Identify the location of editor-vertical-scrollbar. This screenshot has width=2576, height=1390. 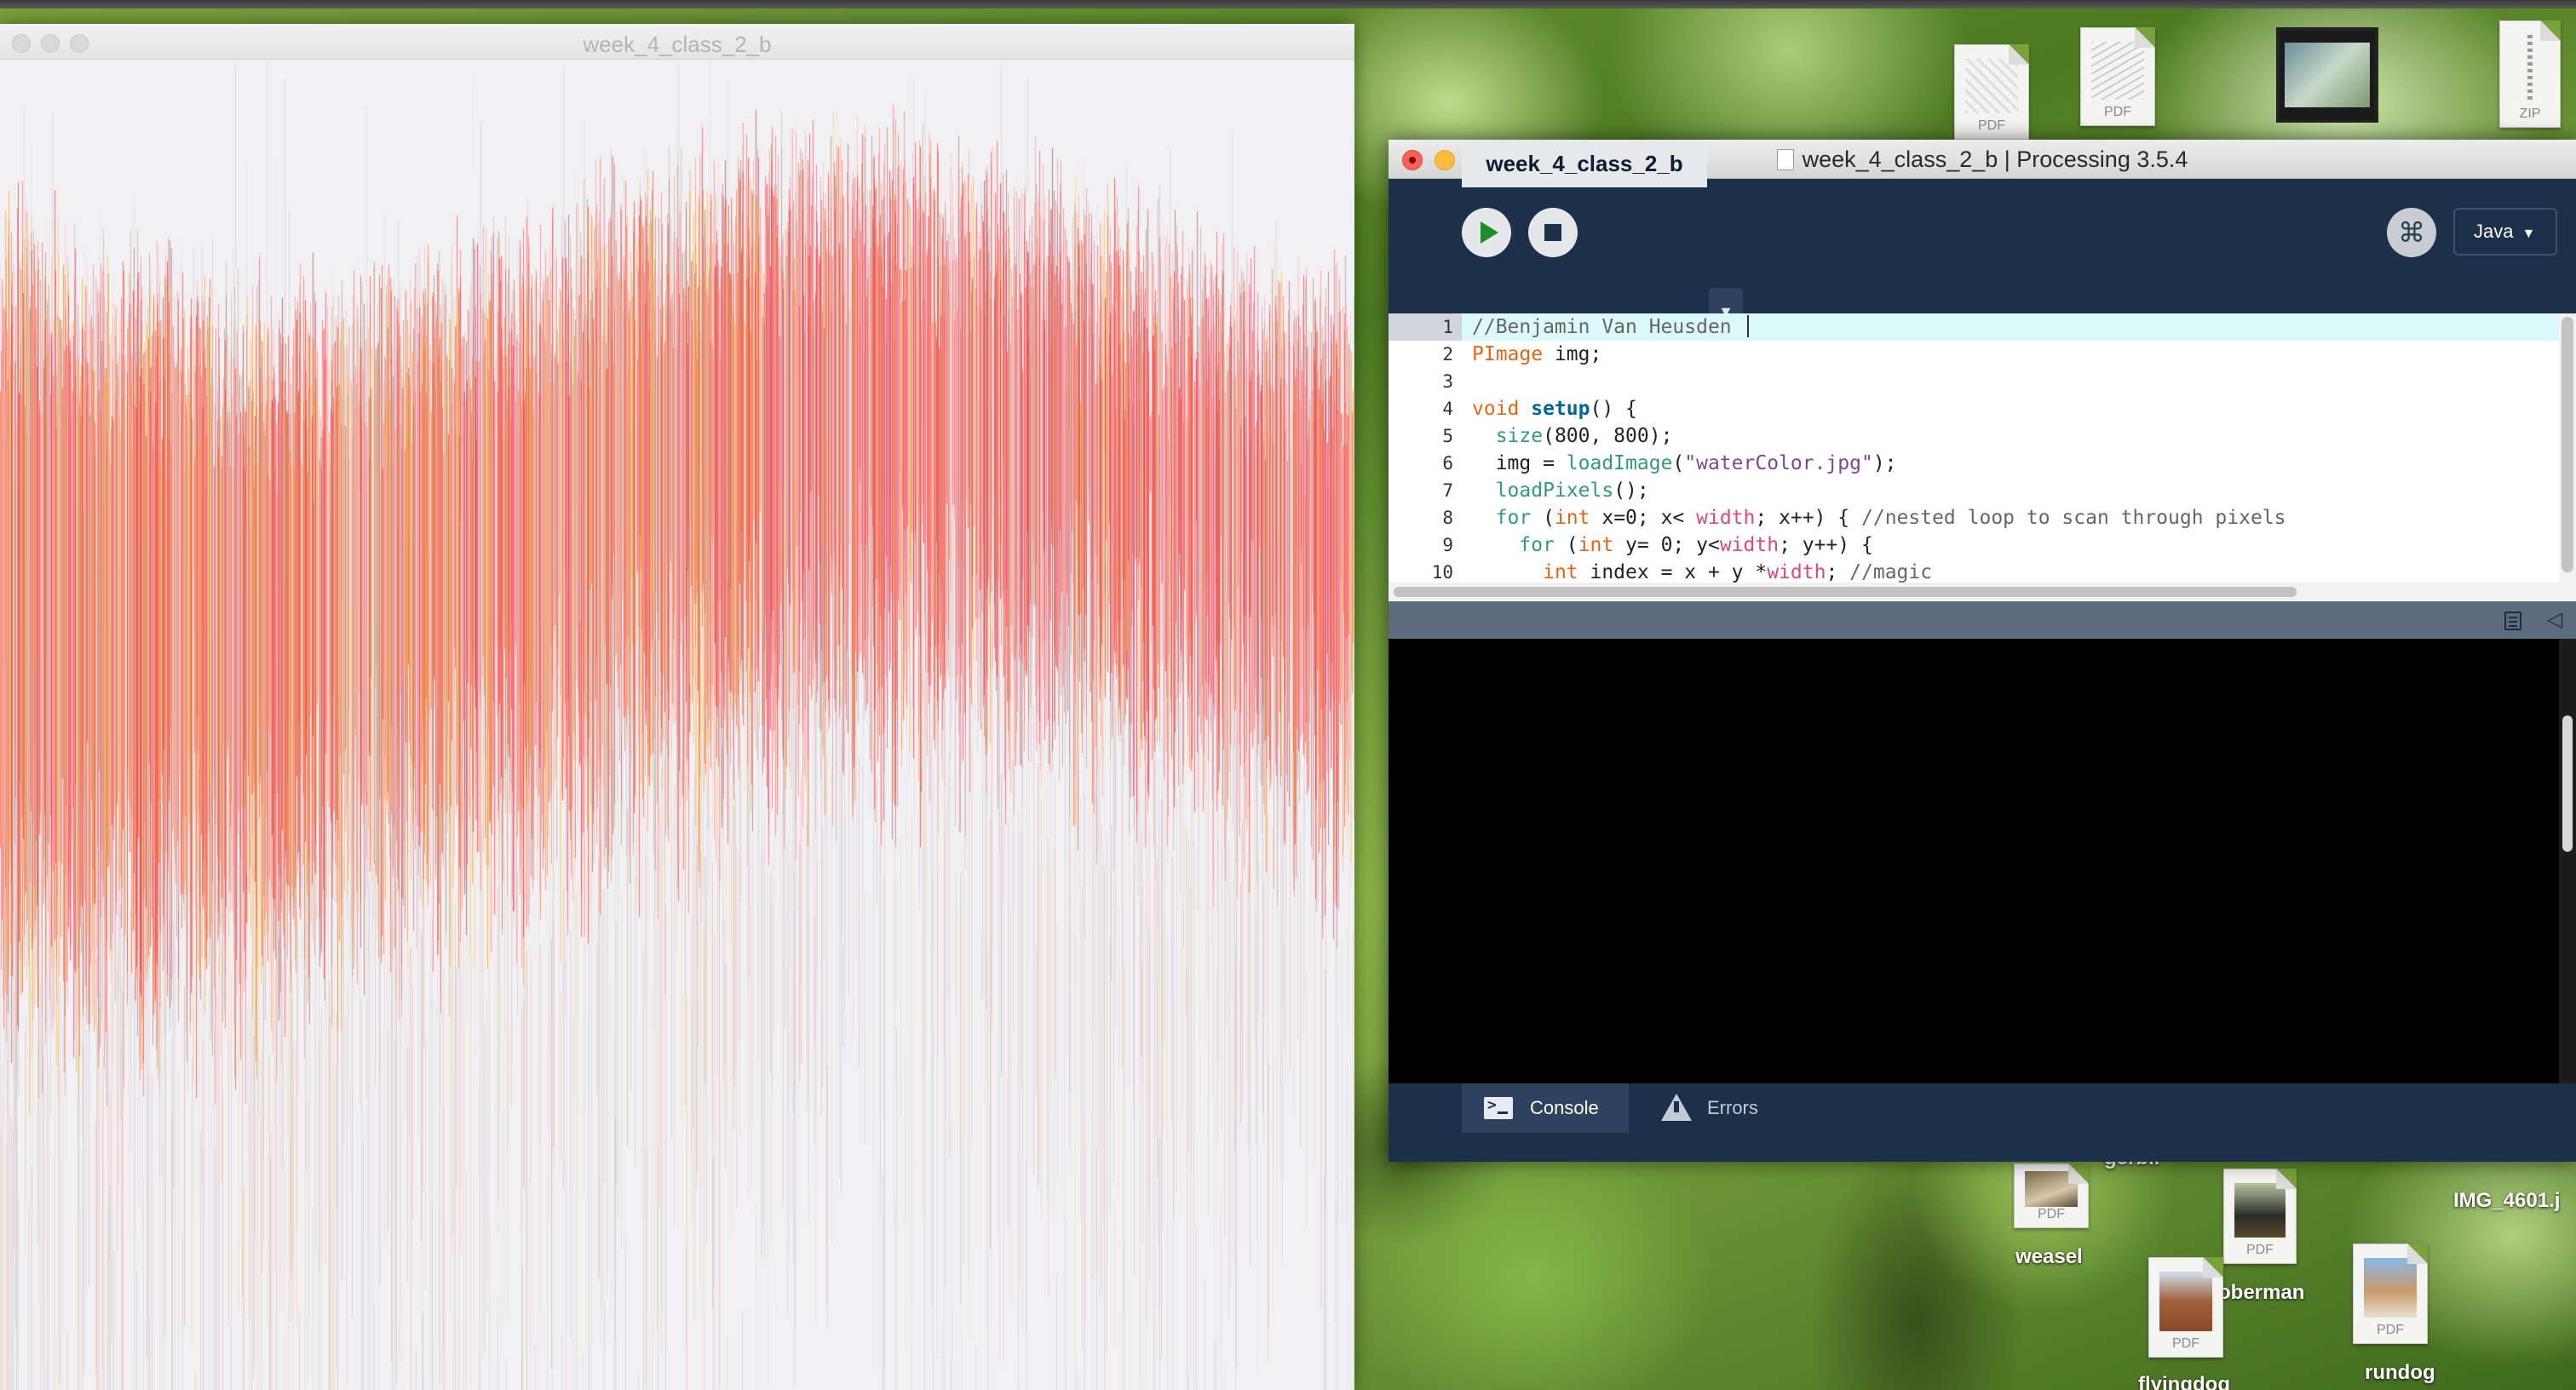
(2567, 448).